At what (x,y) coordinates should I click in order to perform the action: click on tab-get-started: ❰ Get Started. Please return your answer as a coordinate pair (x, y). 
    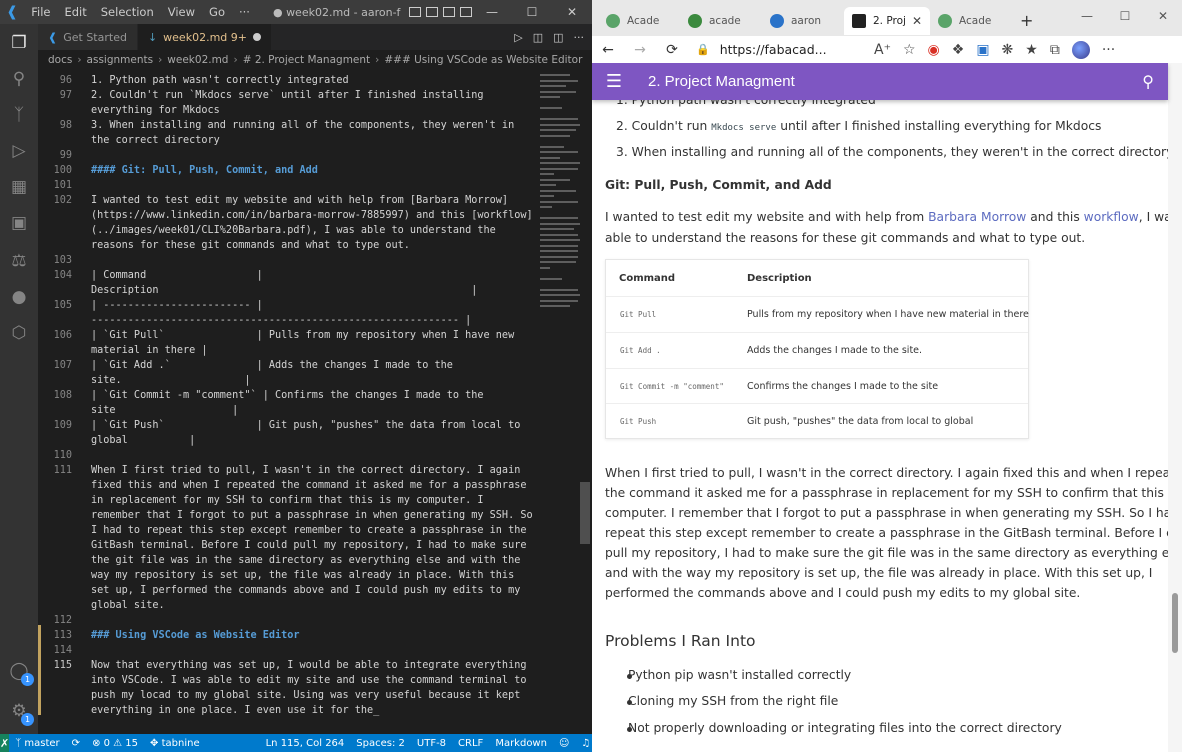
    Looking at the image, I should click on (88, 37).